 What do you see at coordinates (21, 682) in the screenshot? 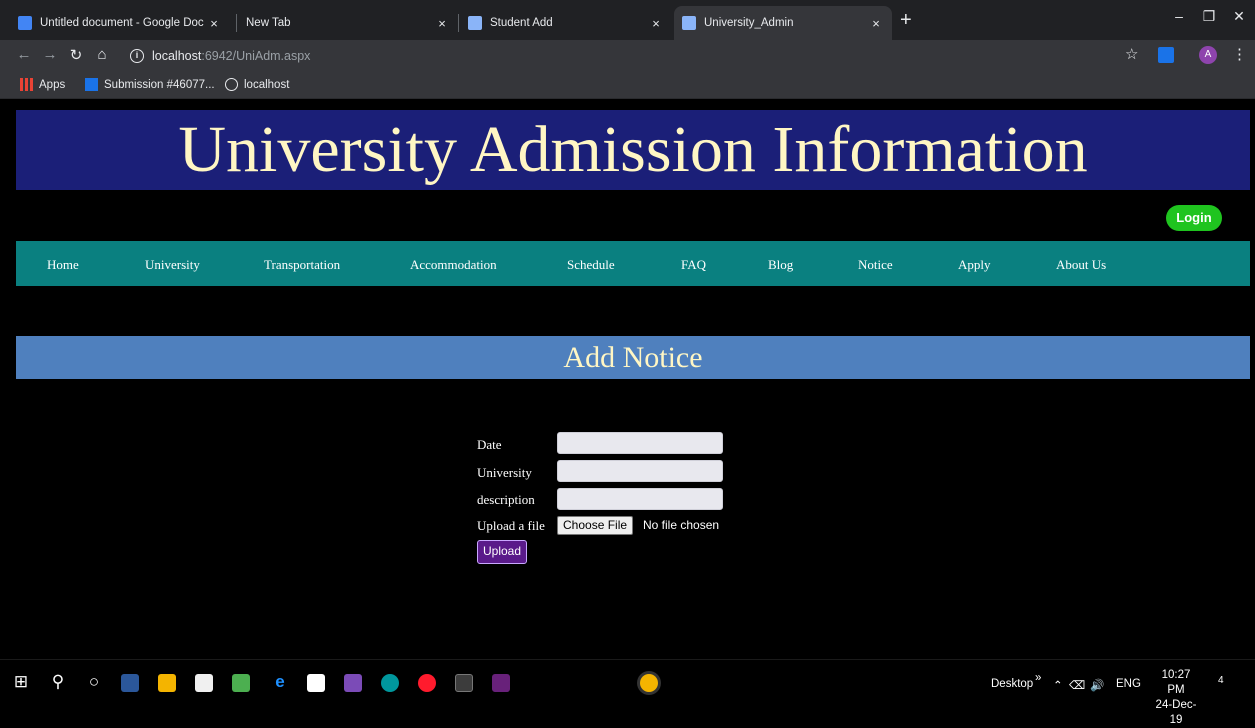
I see `windows-start-icon: ⊞` at bounding box center [21, 682].